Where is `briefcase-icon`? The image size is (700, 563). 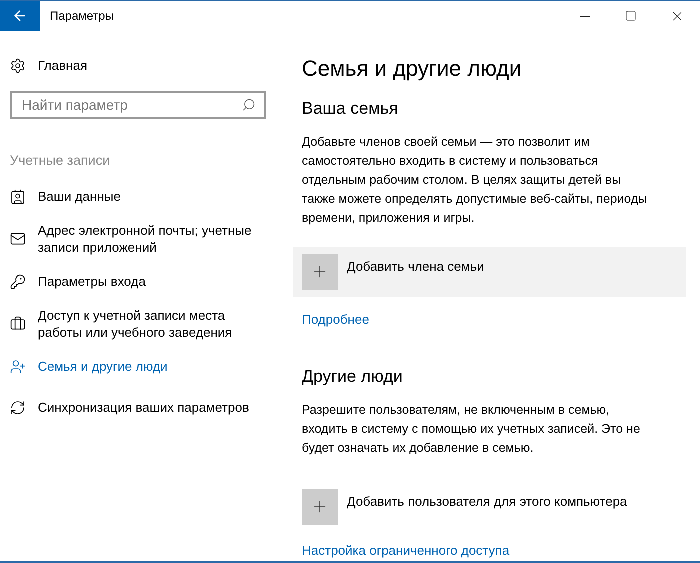
briefcase-icon is located at coordinates (18, 324).